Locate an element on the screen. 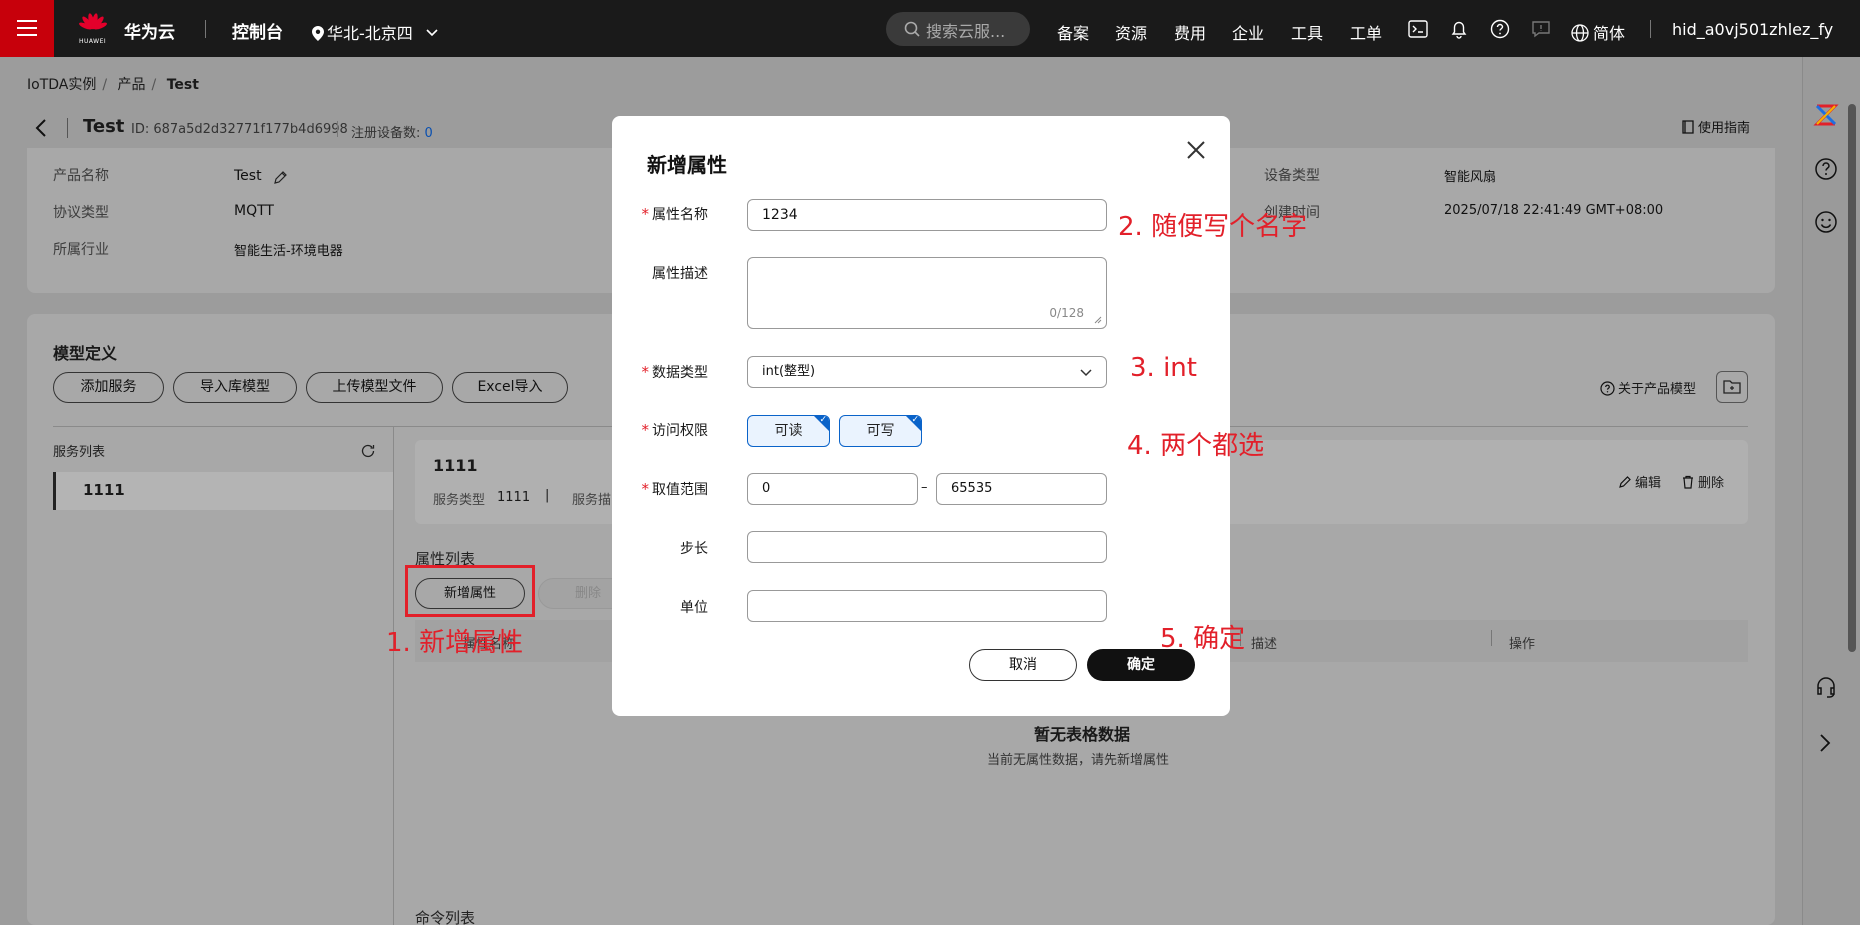 Image resolution: width=1860 pixels, height=925 pixels. access-read-label: 可读 is located at coordinates (788, 431).